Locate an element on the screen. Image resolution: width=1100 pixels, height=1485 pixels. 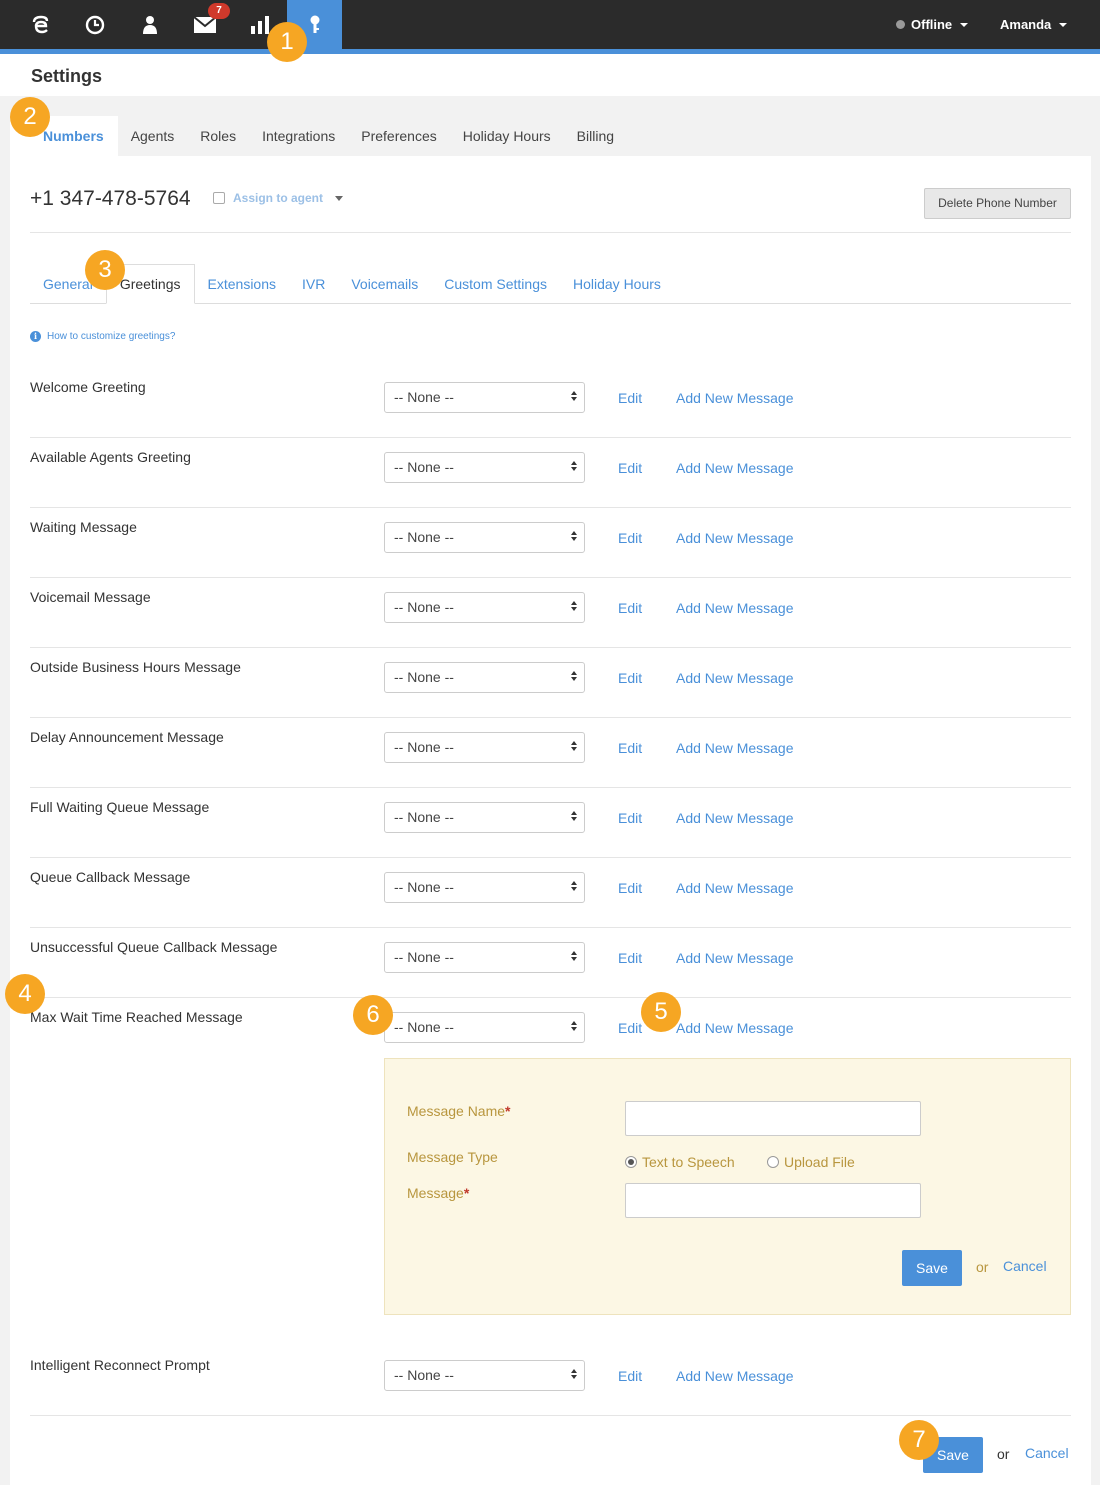
subtab-voicemails: Voicemails is located at coordinates (384, 284).